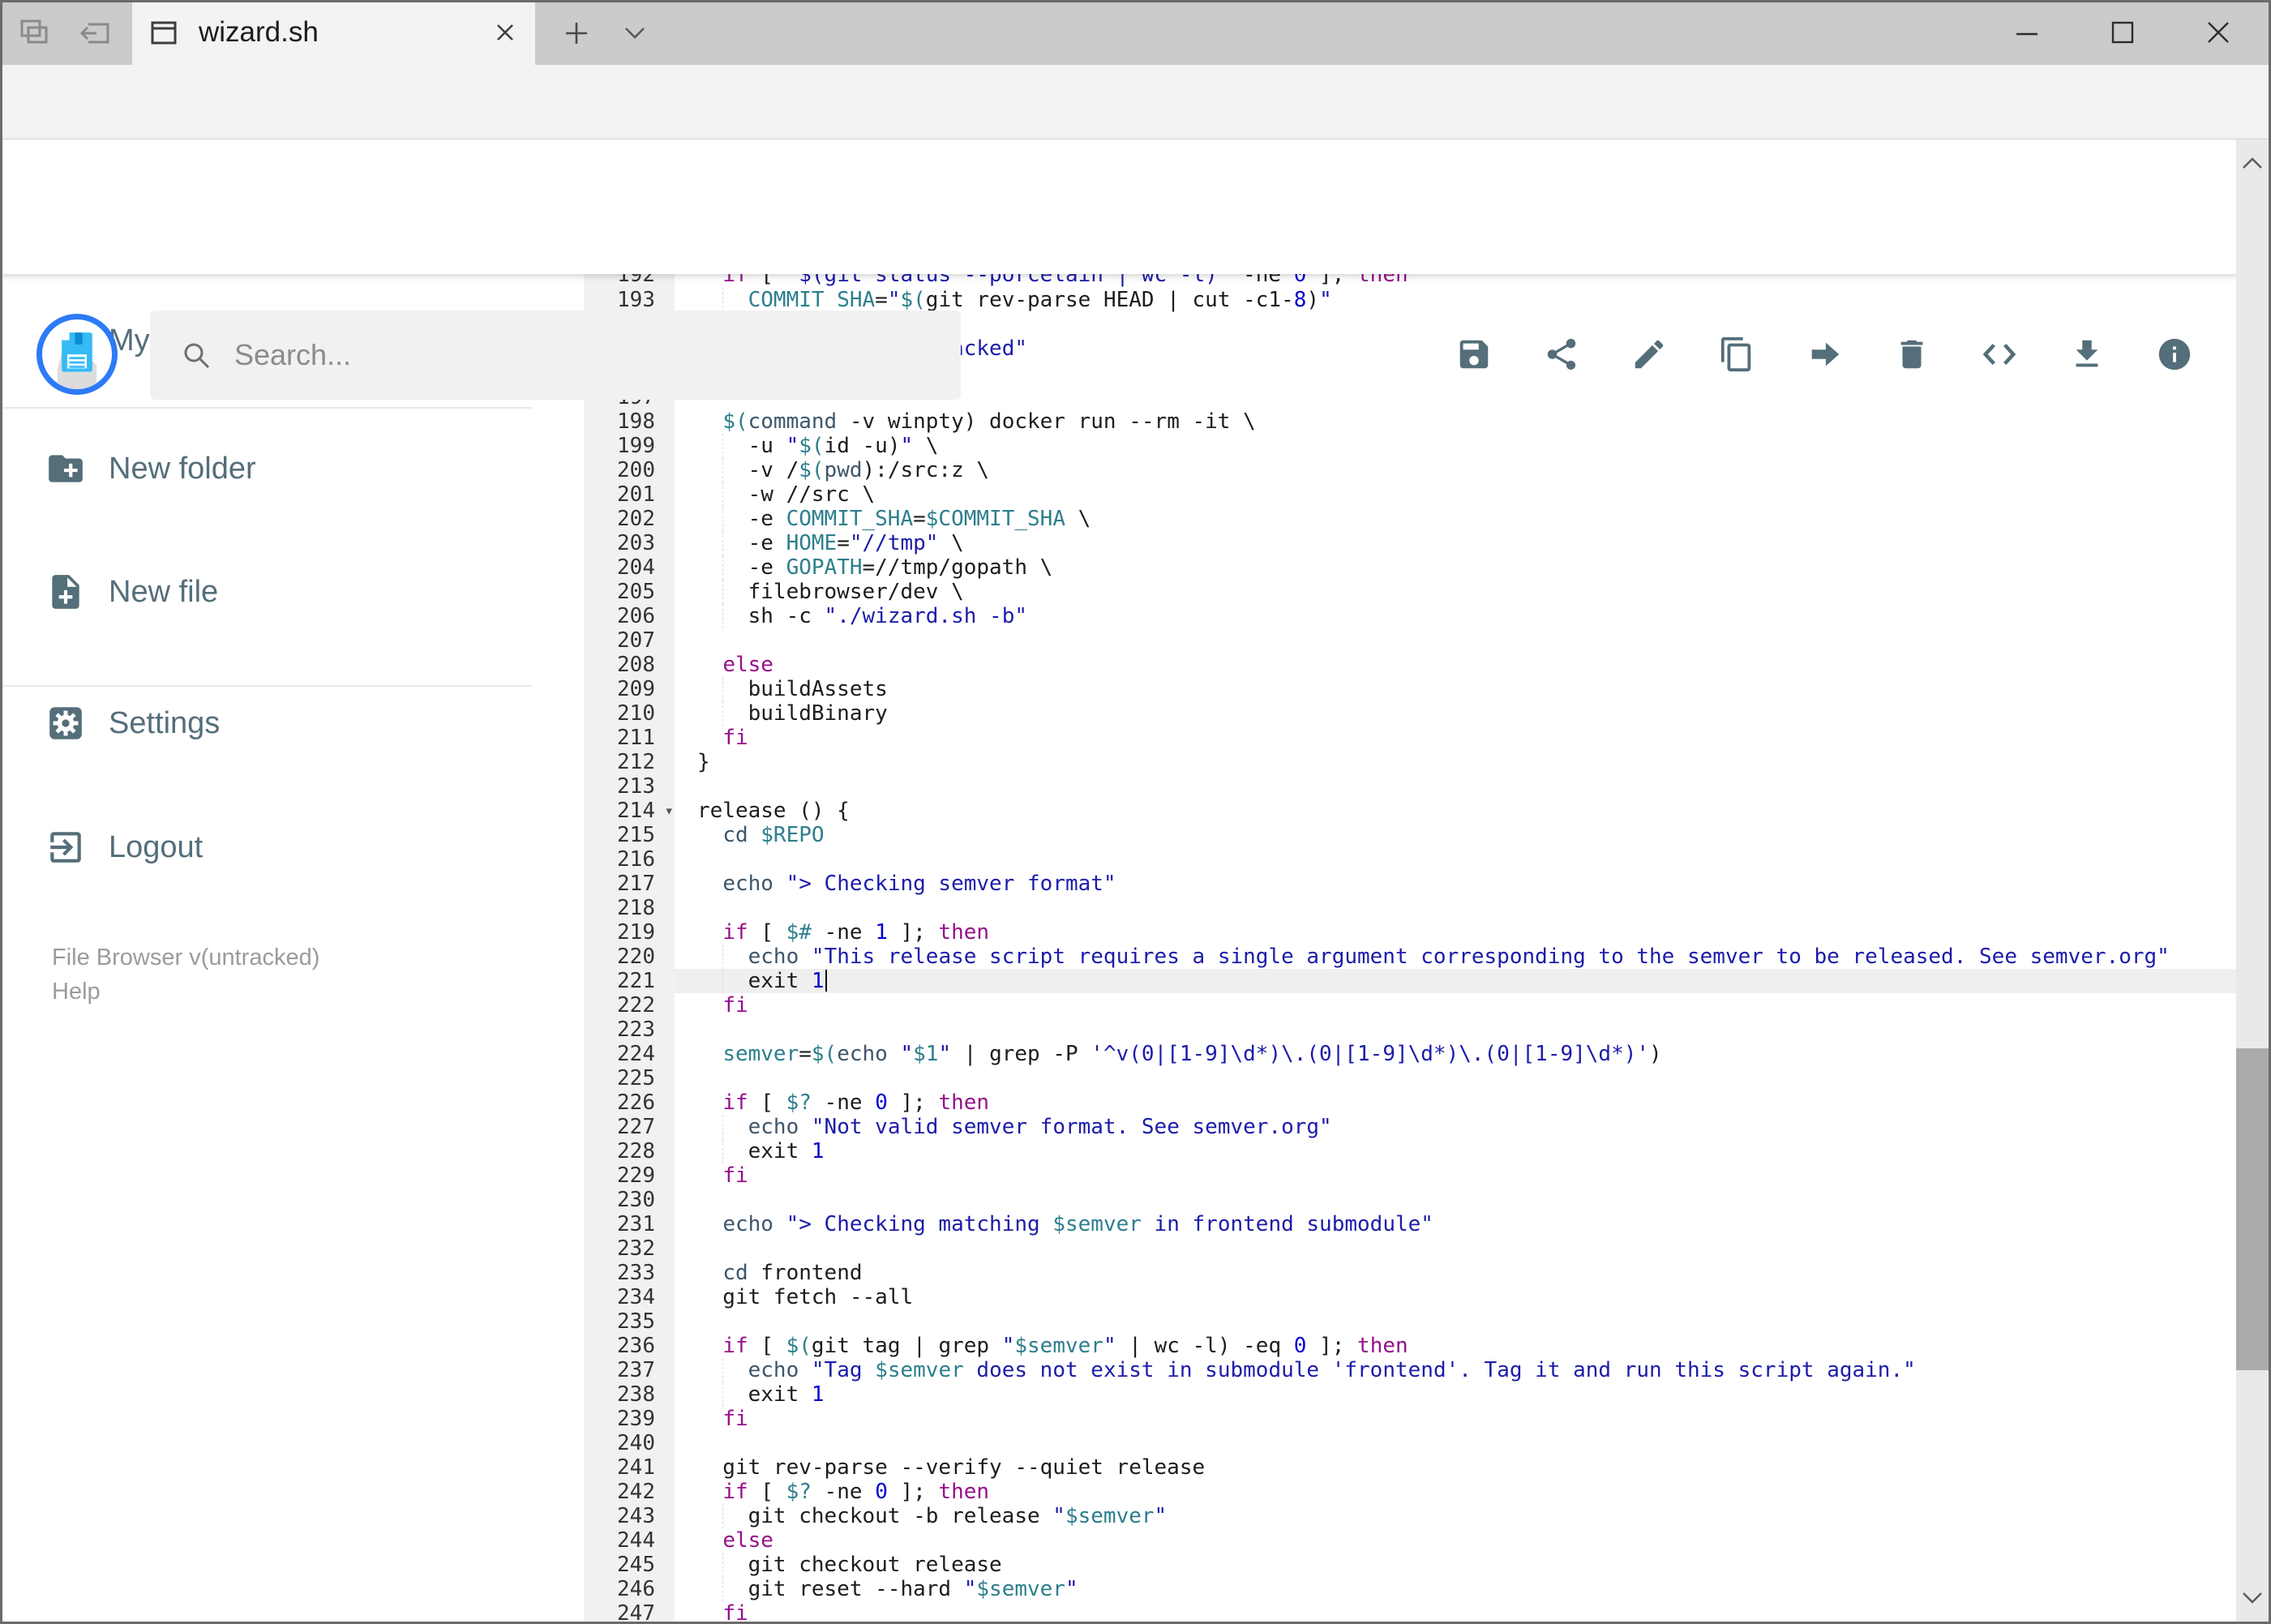  I want to click on share-icon, so click(1561, 355).